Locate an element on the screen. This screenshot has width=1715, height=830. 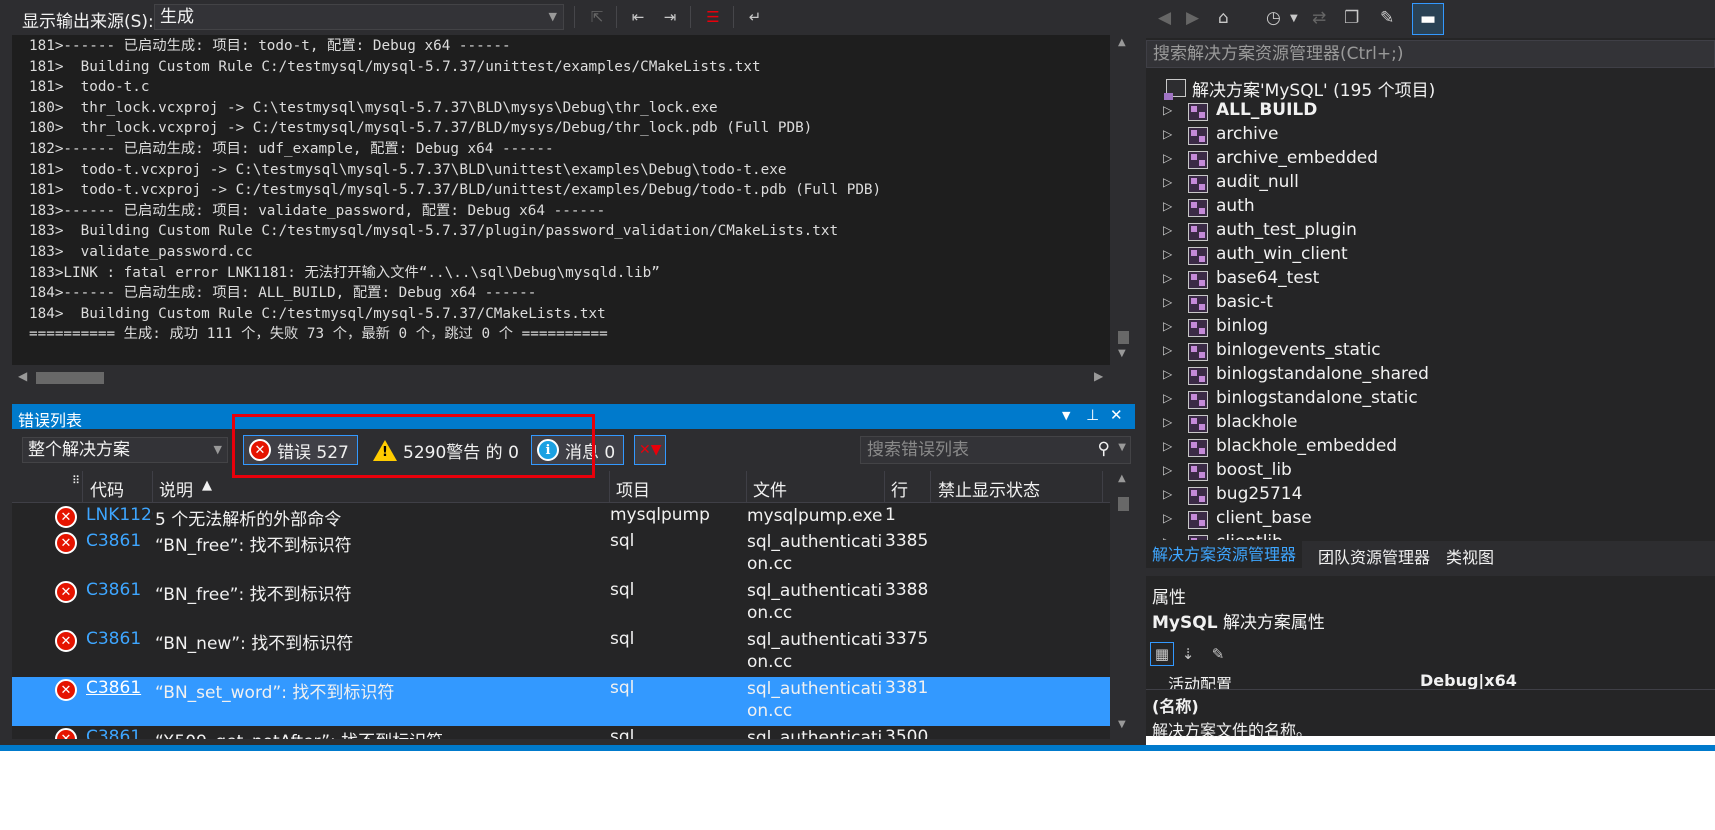
solution-root-node: 解决方案'MySQL' (195 个项目) is located at coordinates (1299, 88).